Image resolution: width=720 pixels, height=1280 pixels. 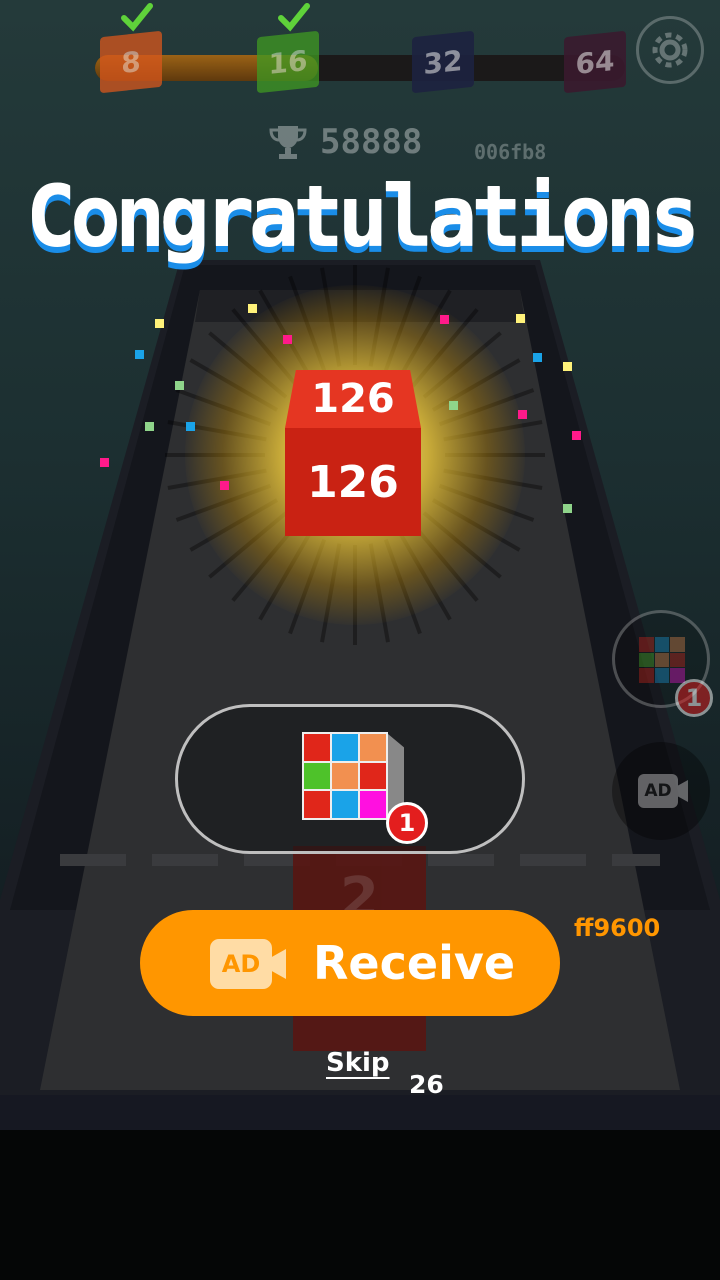 I want to click on skip-button: Skip, so click(x=358, y=1063).